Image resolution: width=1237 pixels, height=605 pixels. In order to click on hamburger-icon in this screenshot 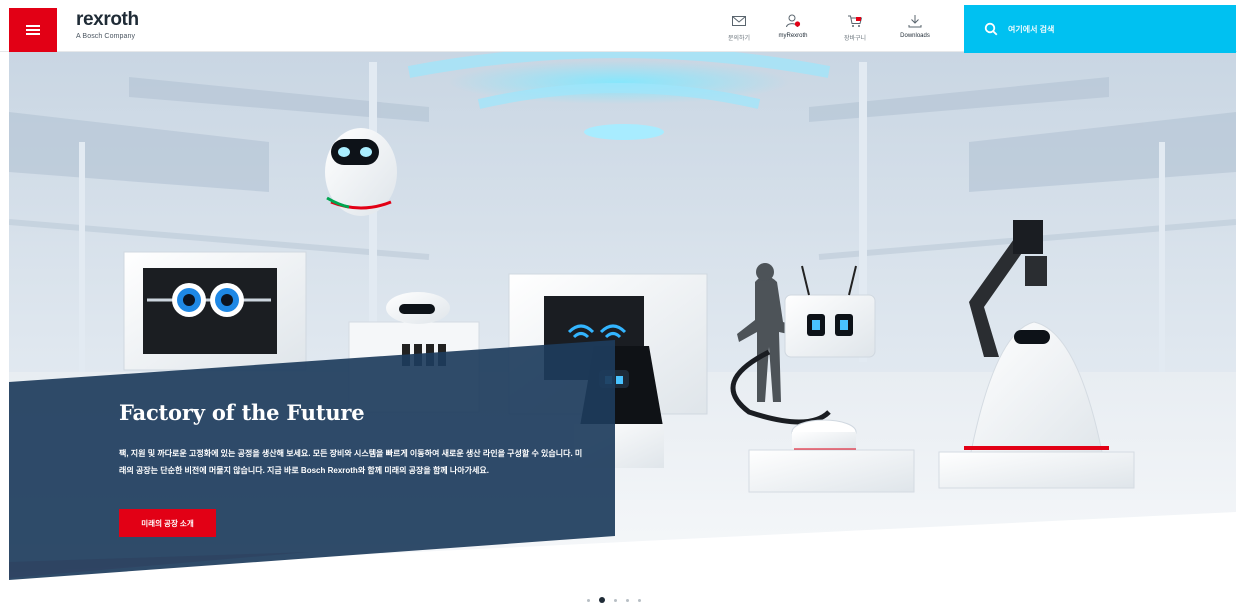, I will do `click(33, 30)`.